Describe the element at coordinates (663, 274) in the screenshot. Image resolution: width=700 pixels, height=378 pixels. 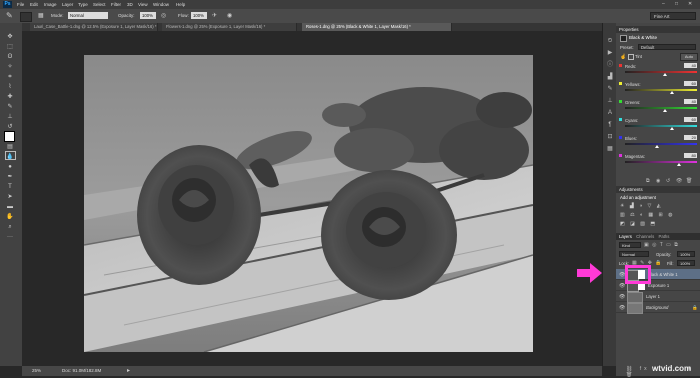
I see `layer-name: Black & White 1` at that location.